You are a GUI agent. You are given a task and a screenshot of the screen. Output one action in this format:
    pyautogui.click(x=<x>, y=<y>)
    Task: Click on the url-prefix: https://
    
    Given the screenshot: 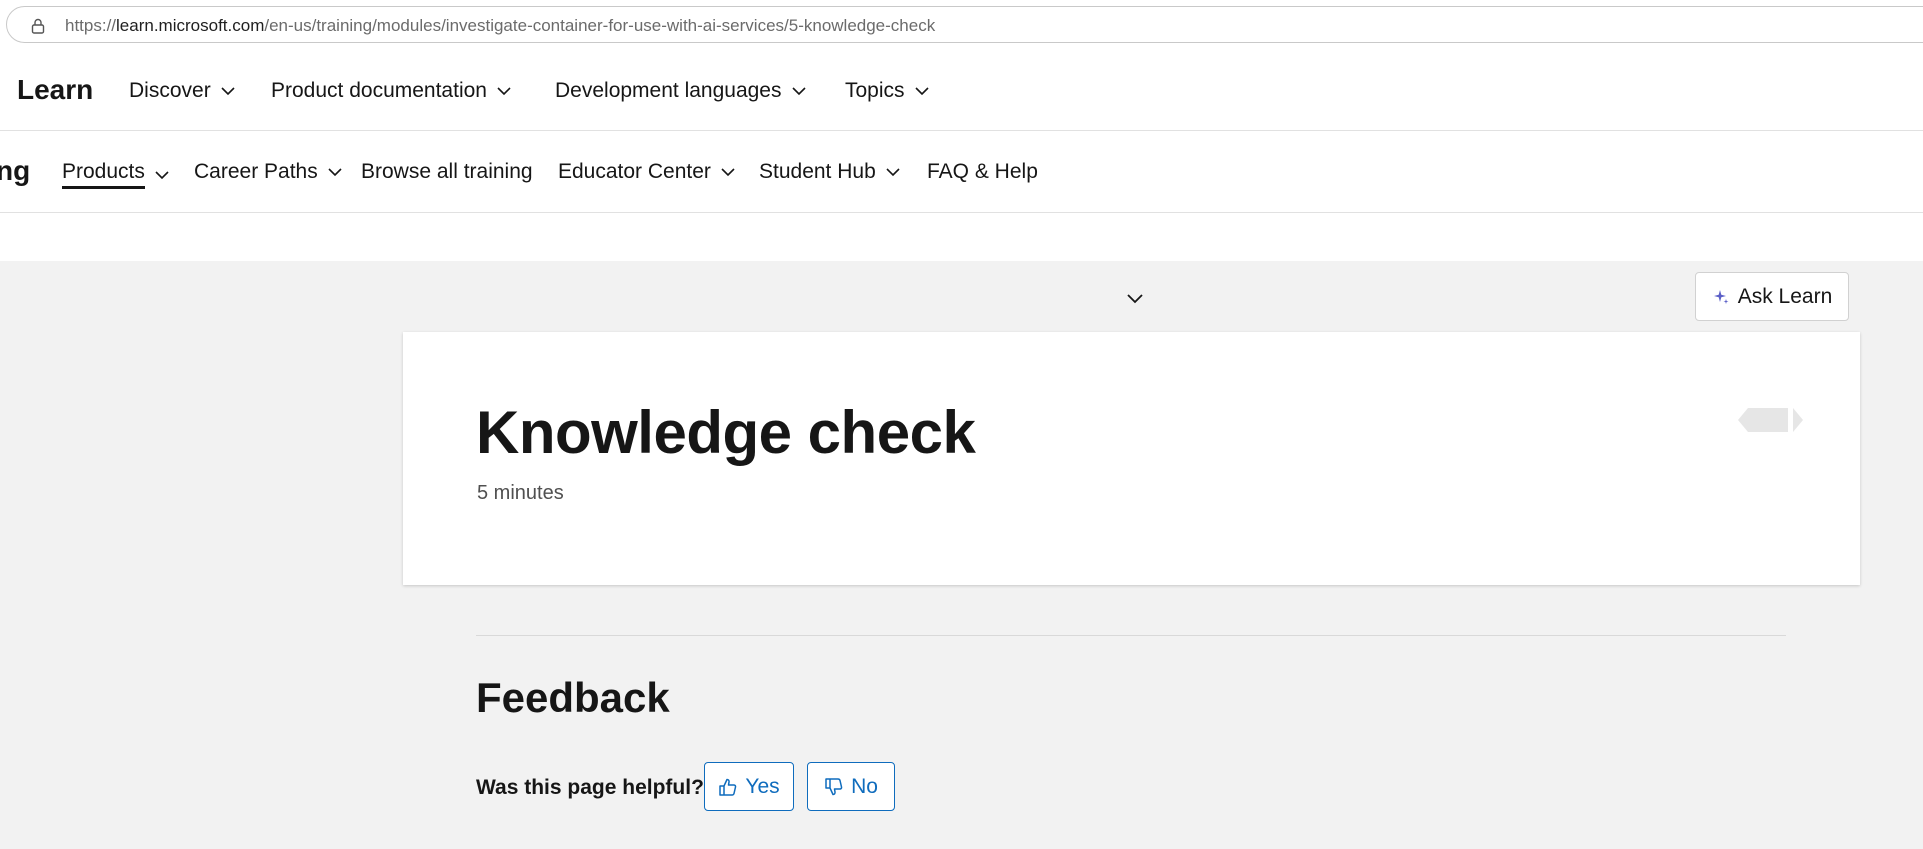 What is the action you would take?
    pyautogui.click(x=91, y=25)
    